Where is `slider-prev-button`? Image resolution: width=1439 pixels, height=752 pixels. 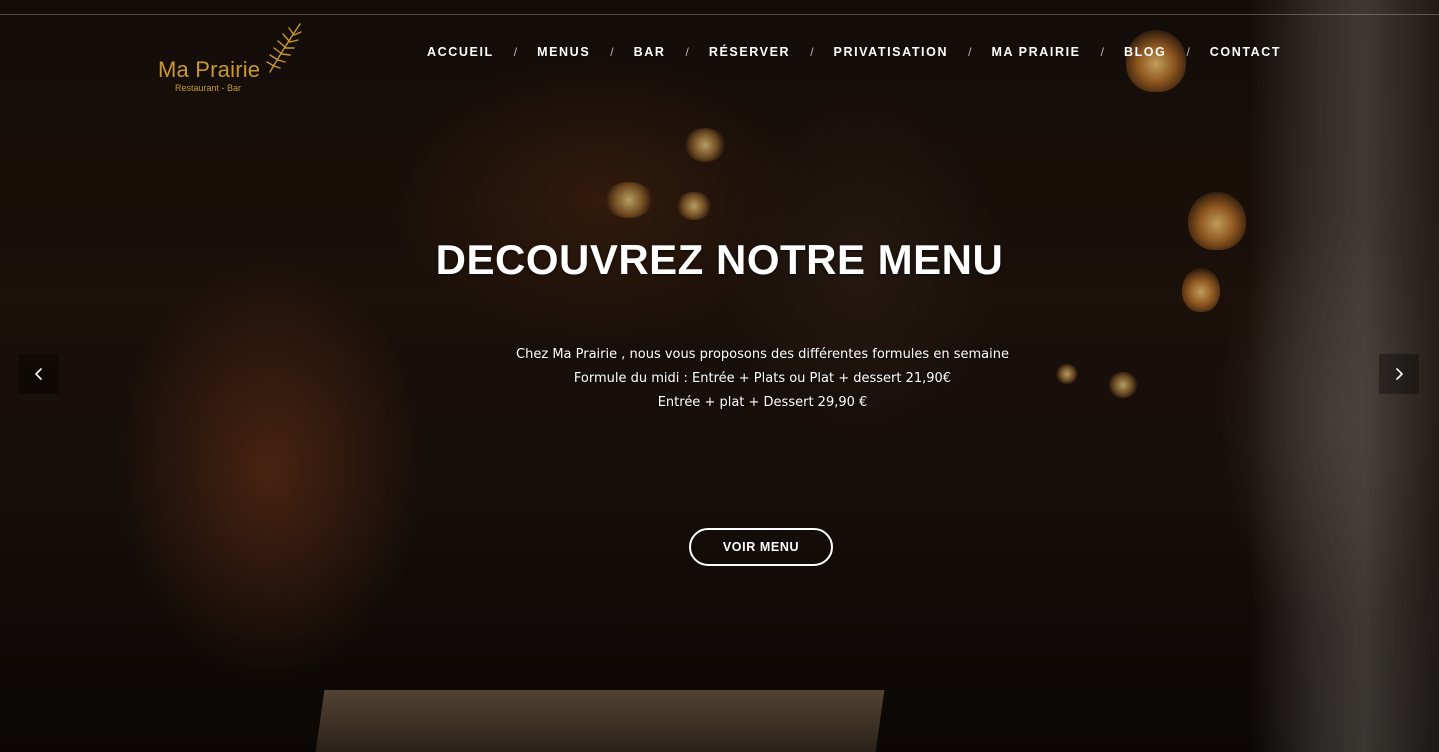 slider-prev-button is located at coordinates (39, 374).